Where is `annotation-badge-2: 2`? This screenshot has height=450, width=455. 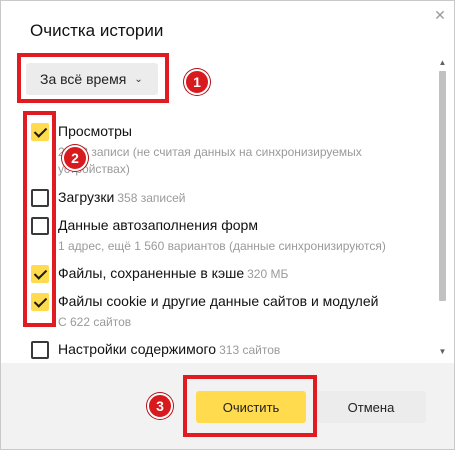
annotation-badge-2: 2 is located at coordinates (75, 158).